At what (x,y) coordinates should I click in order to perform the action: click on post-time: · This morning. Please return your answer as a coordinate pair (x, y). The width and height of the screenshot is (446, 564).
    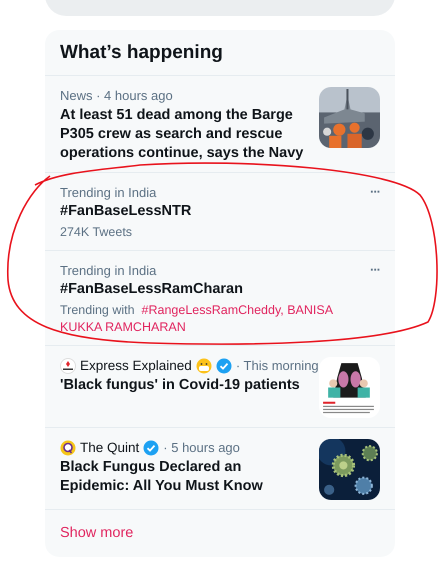
    Looking at the image, I should click on (277, 365).